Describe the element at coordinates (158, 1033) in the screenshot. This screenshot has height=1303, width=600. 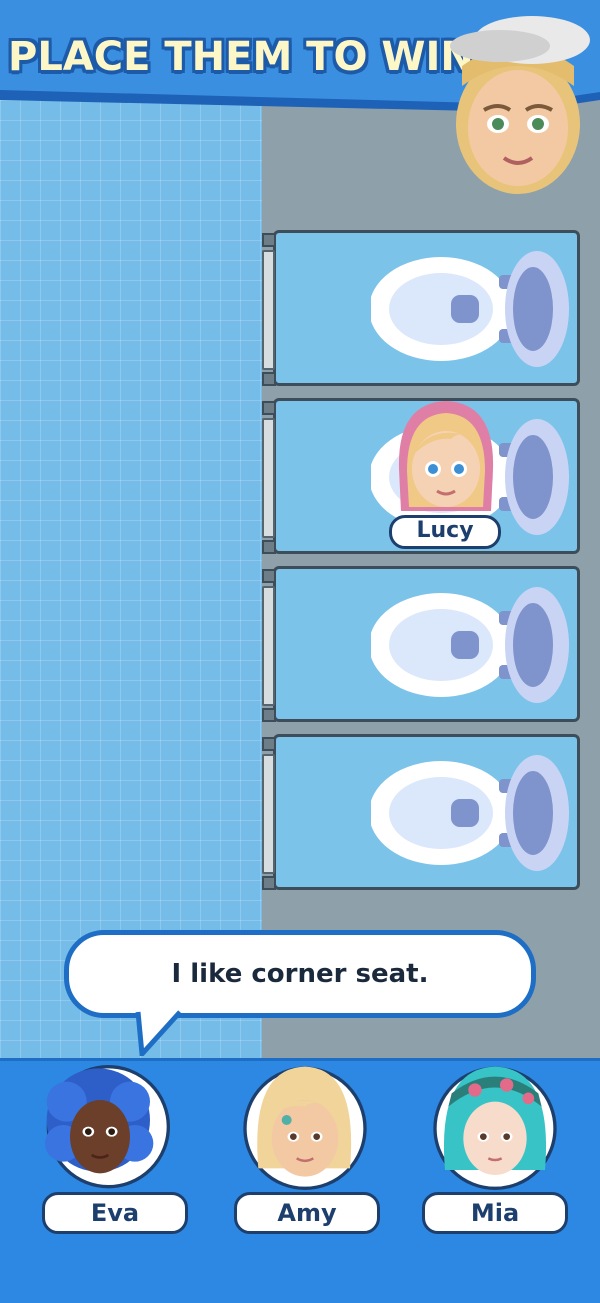
I see `speech-bubble-tail` at that location.